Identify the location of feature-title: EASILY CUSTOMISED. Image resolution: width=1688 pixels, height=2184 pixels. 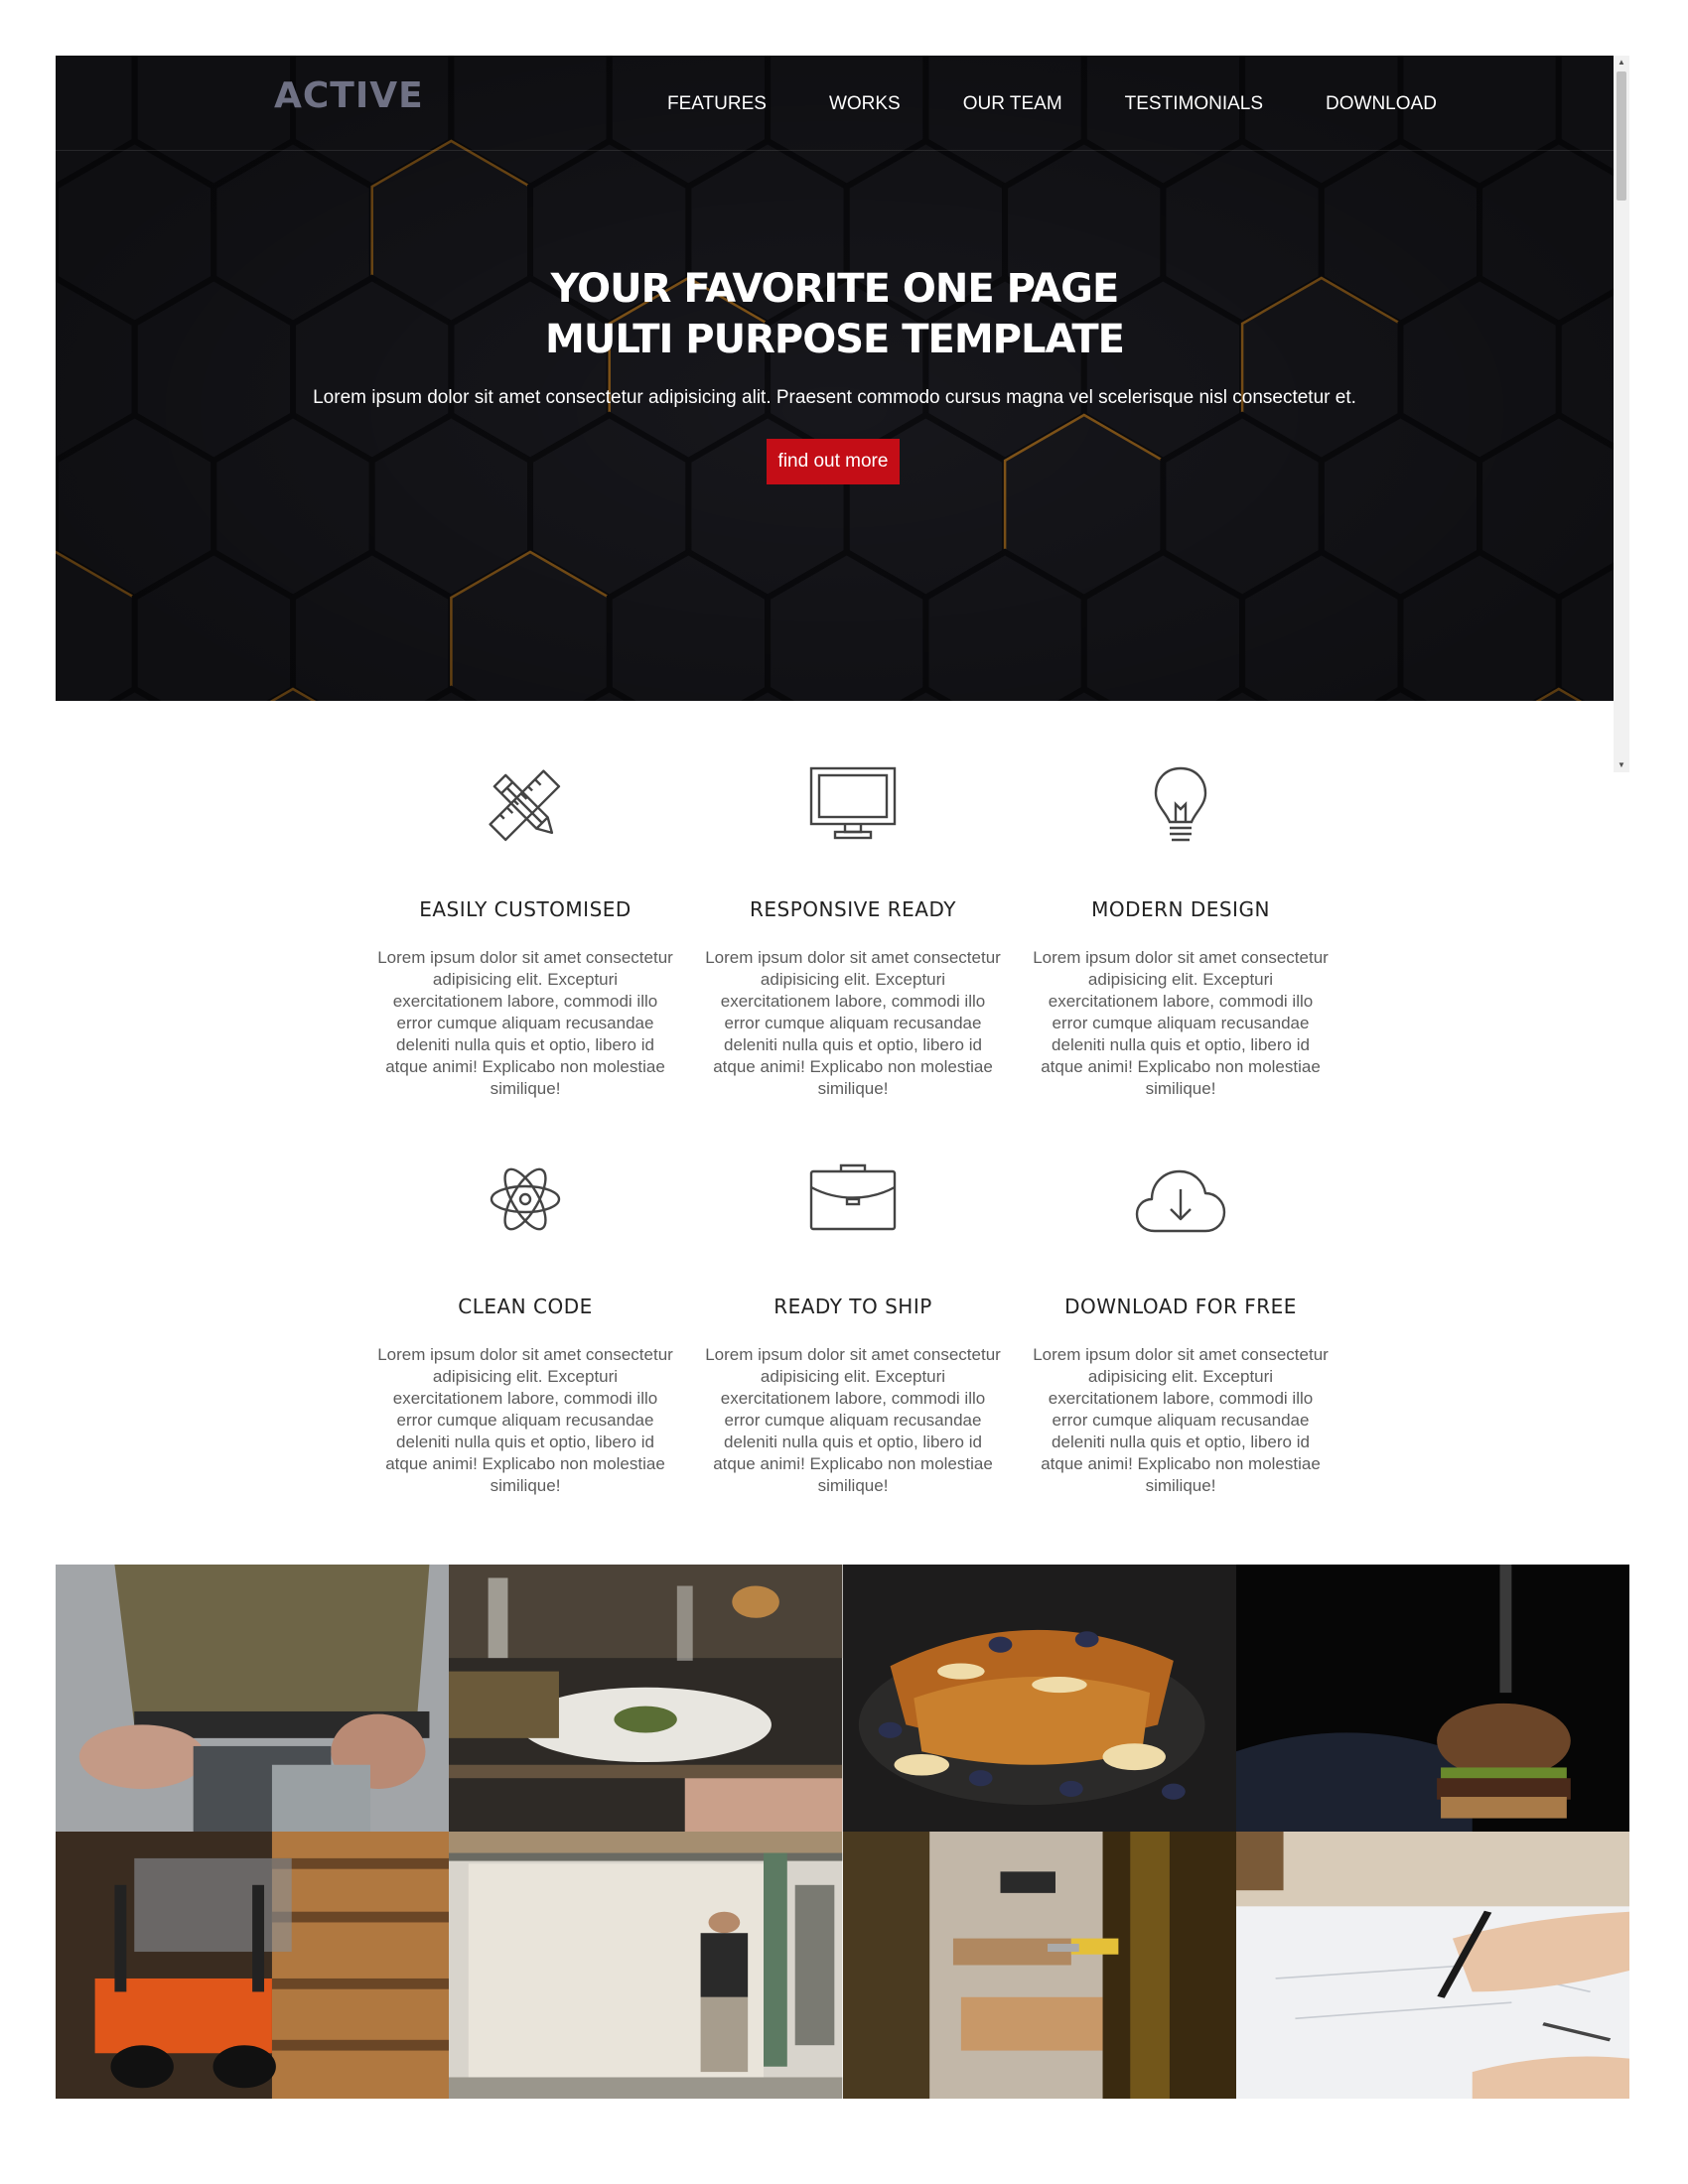
(525, 909).